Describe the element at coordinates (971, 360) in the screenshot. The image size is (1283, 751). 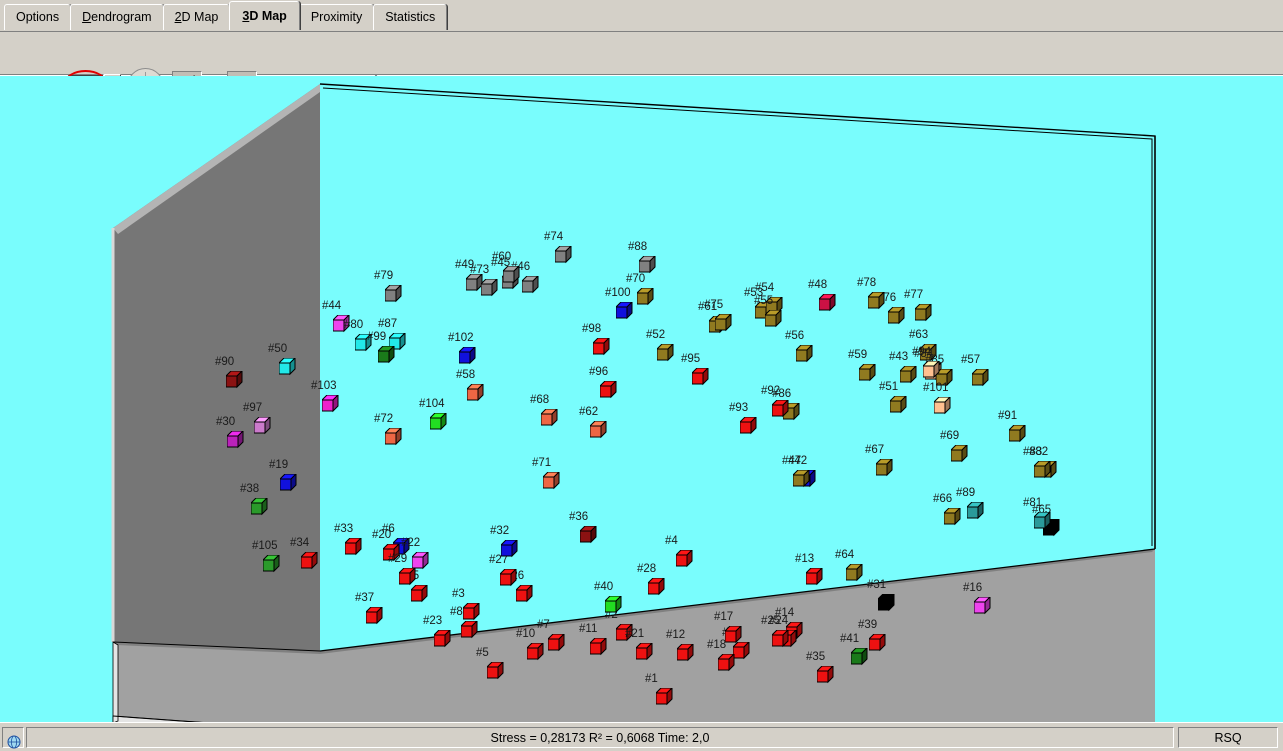
I see `point-label: #57` at that location.